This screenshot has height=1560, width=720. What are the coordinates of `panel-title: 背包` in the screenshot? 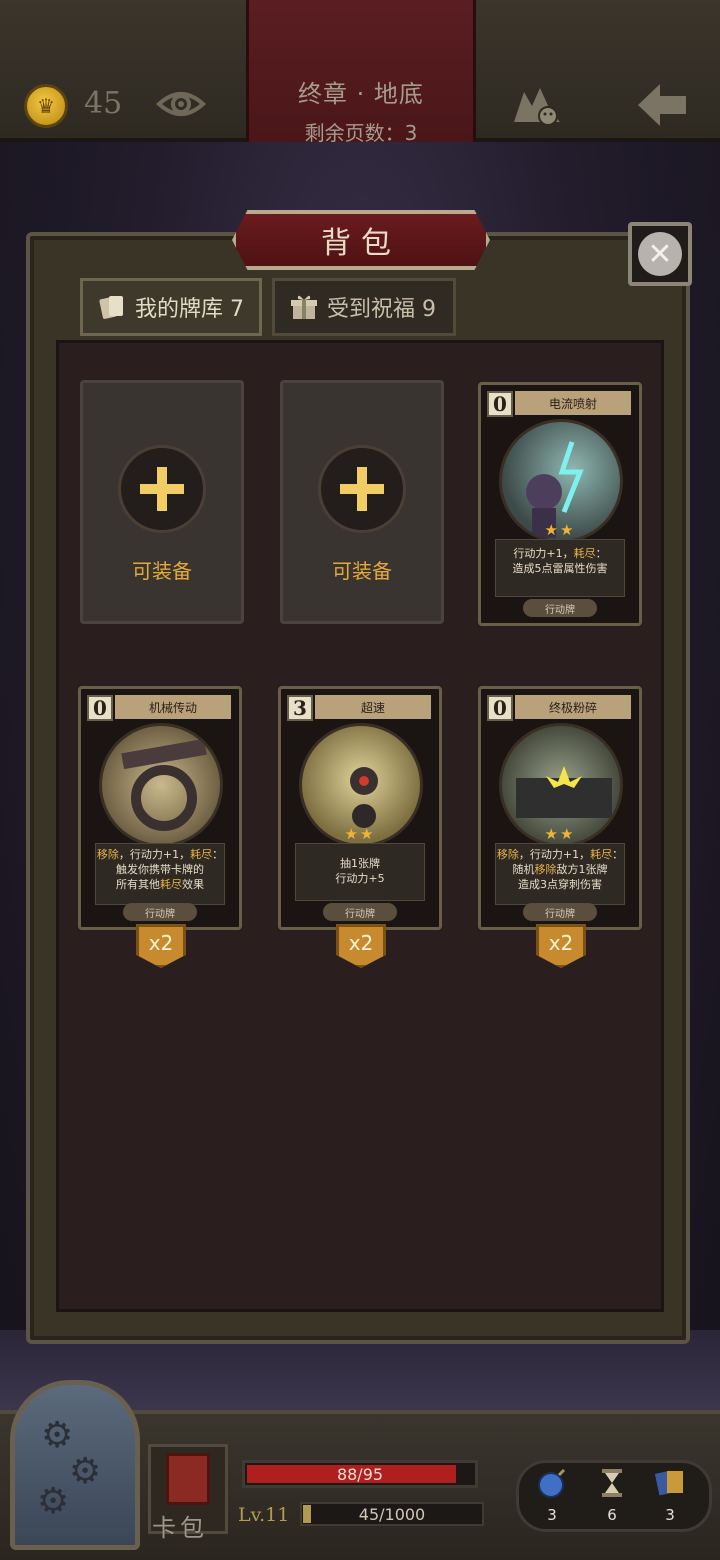 It's located at (361, 243).